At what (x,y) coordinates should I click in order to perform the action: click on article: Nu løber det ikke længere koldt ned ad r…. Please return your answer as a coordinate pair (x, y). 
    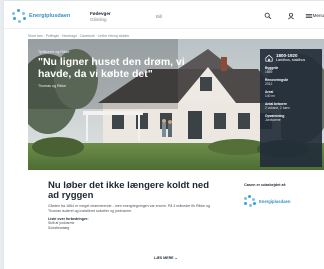
    Looking at the image, I should click on (132, 205).